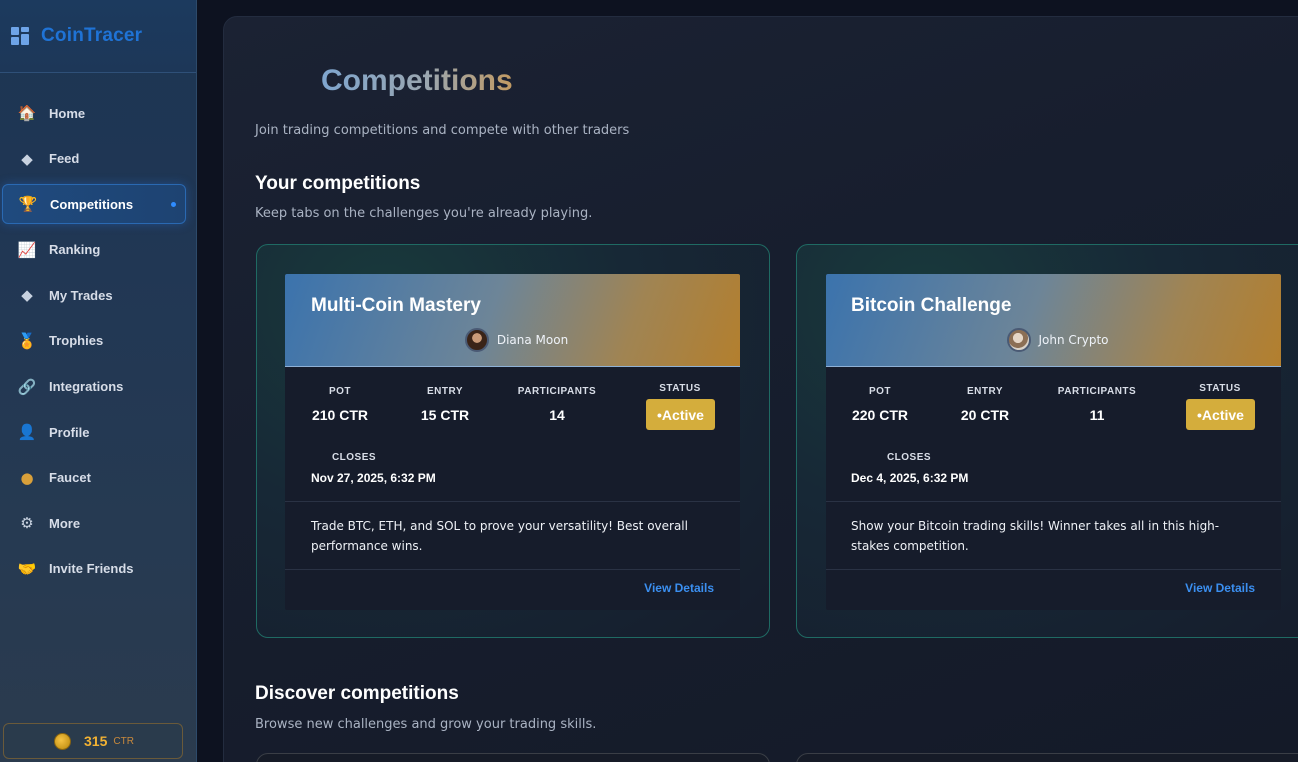 Image resolution: width=1298 pixels, height=762 pixels. I want to click on your-competitions-title: Your competitions, so click(338, 183).